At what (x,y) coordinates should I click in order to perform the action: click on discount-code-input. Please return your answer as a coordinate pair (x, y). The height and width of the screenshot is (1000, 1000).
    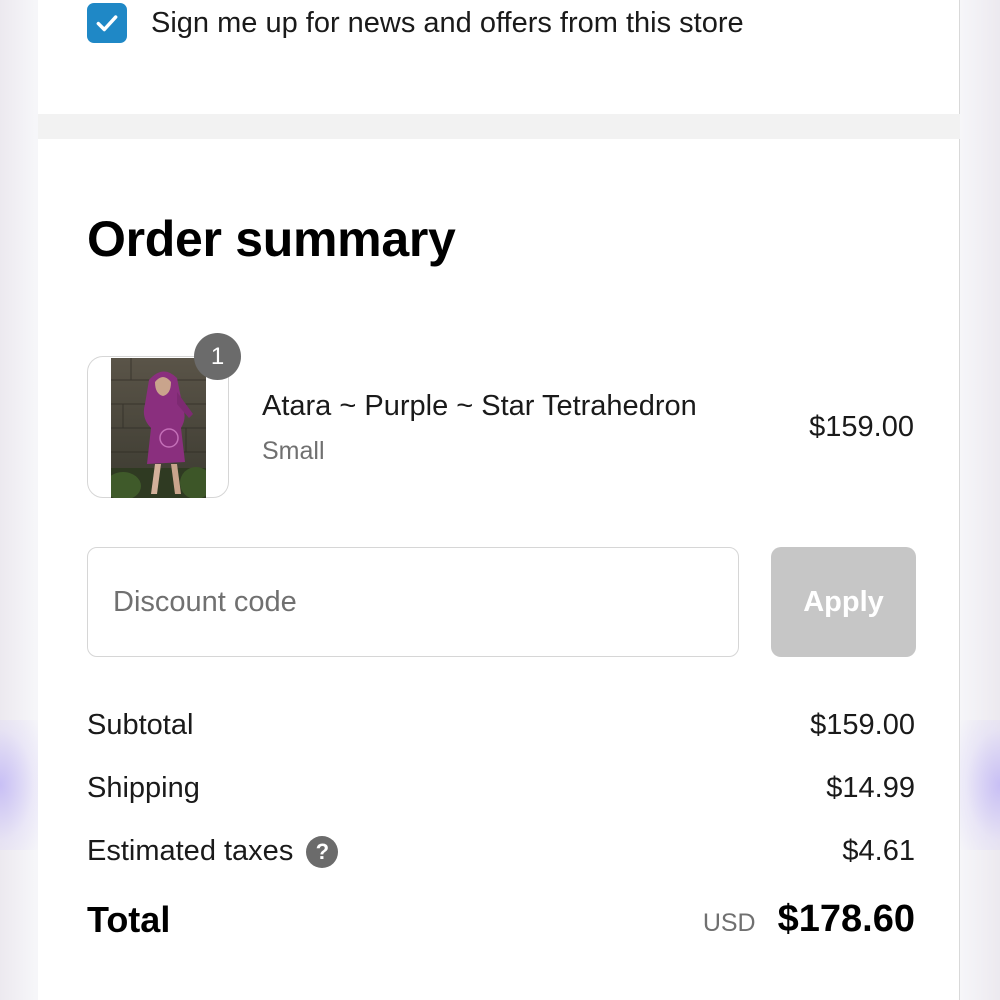
    Looking at the image, I should click on (413, 602).